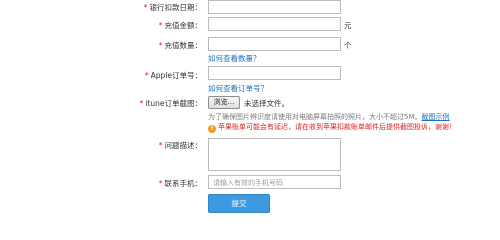  What do you see at coordinates (274, 73) in the screenshot?
I see `apple-order-input` at bounding box center [274, 73].